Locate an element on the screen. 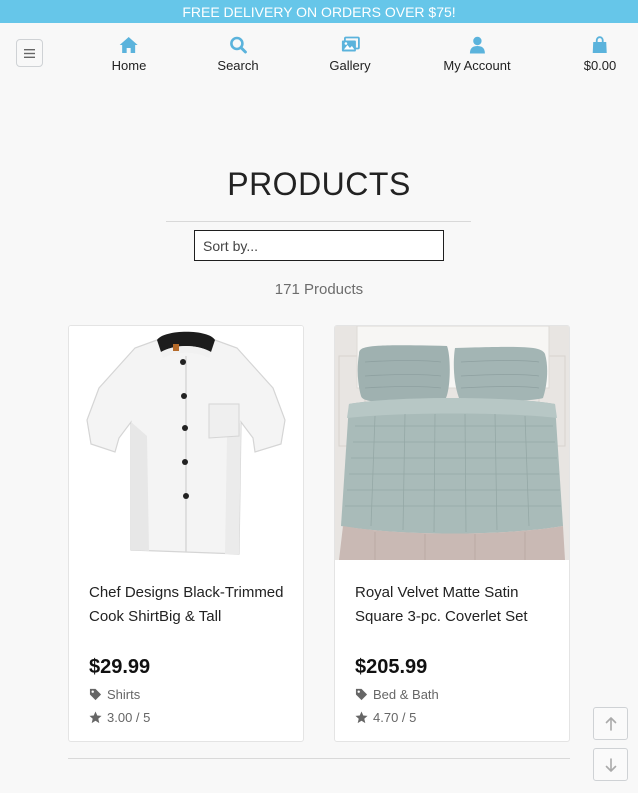  user-icon is located at coordinates (477, 45).